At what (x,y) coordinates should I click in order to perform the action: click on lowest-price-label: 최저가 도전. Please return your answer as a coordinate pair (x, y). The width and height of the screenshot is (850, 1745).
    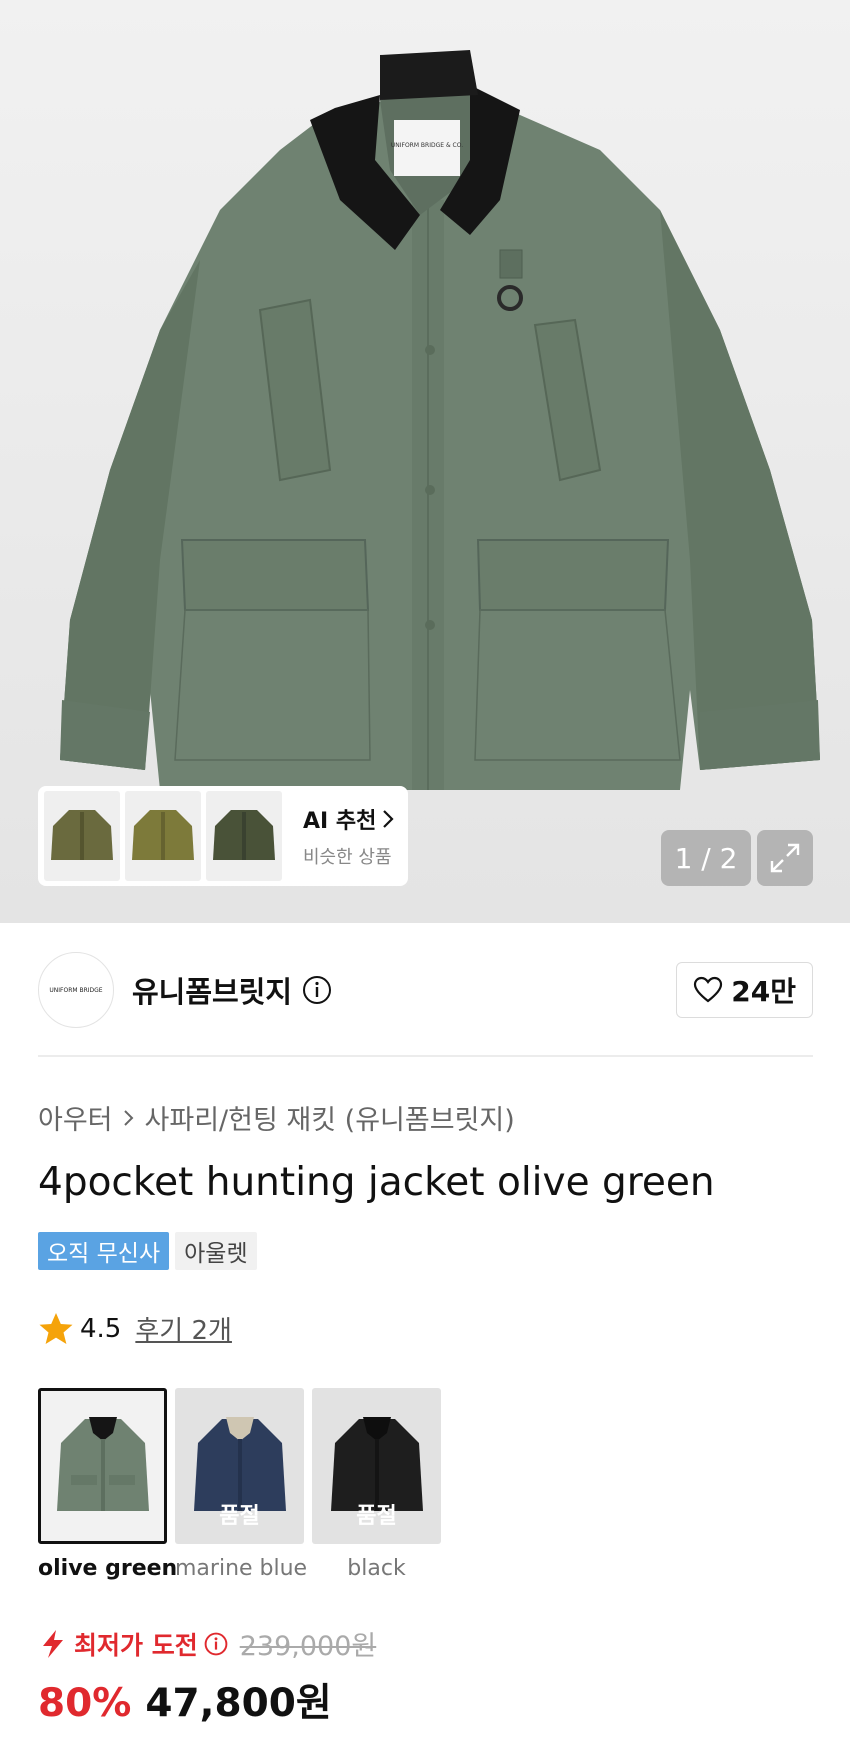
    Looking at the image, I should click on (136, 1645).